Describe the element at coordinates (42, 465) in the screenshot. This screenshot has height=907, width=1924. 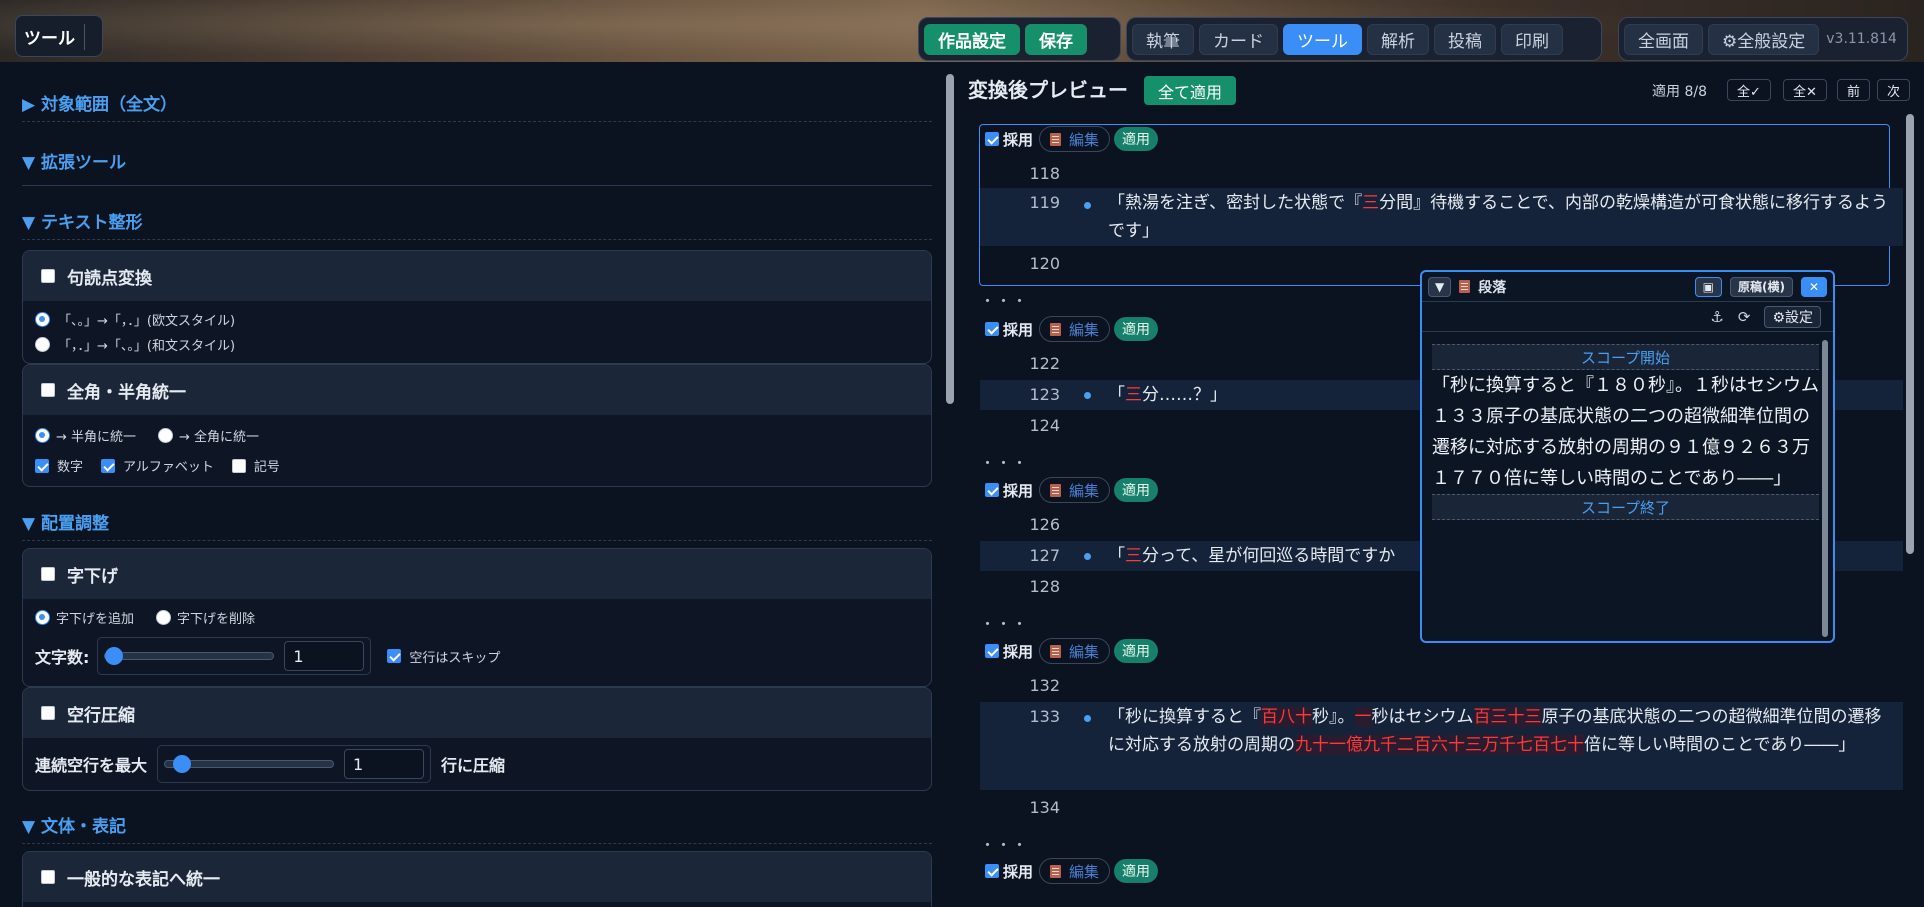
I see `digits-checkbox` at that location.